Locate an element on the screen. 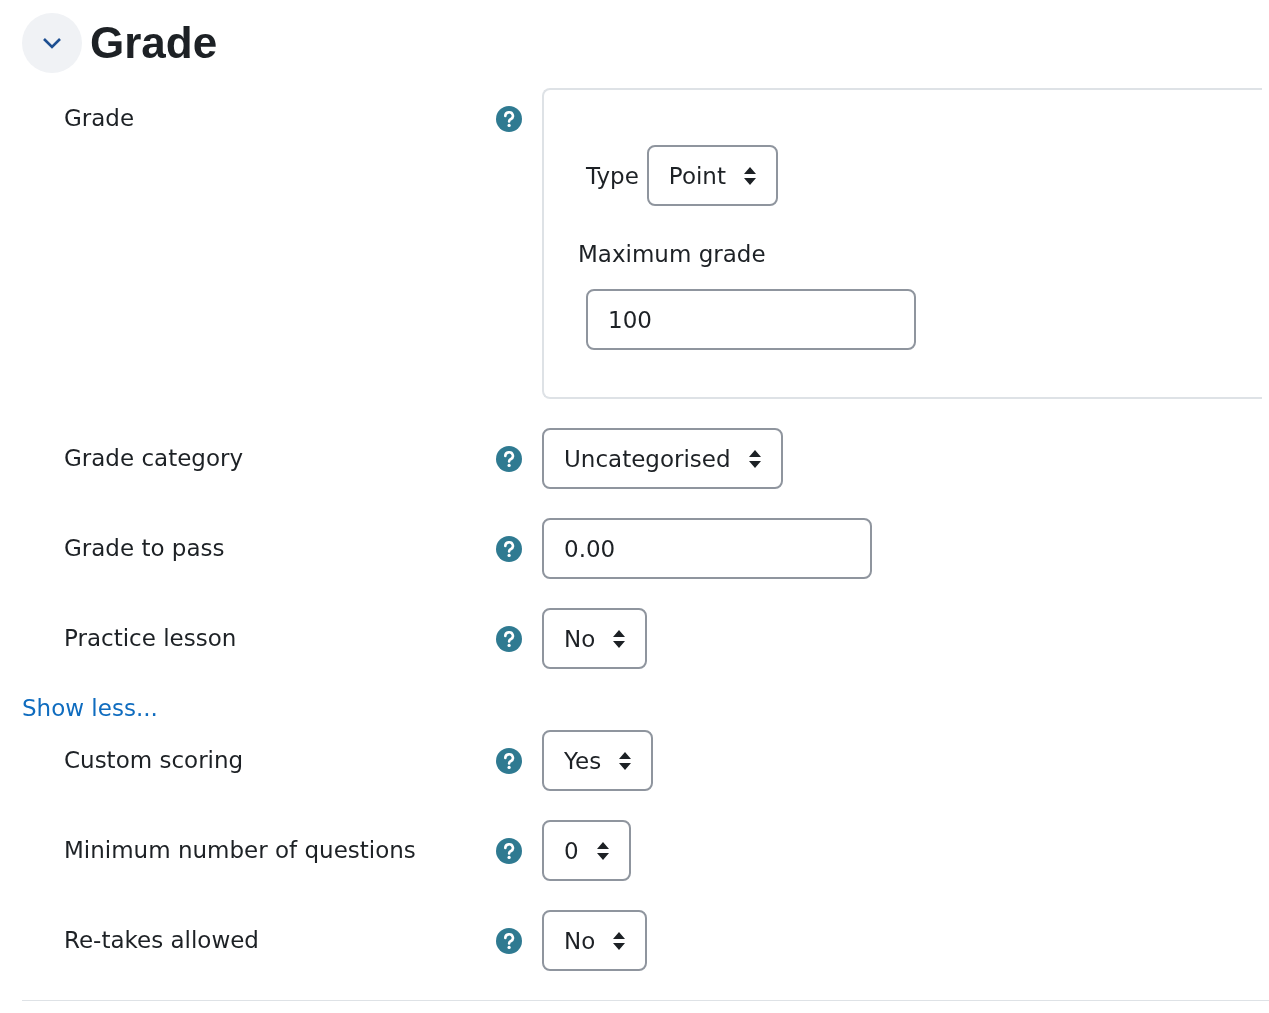  input-field: 100 is located at coordinates (751, 319).